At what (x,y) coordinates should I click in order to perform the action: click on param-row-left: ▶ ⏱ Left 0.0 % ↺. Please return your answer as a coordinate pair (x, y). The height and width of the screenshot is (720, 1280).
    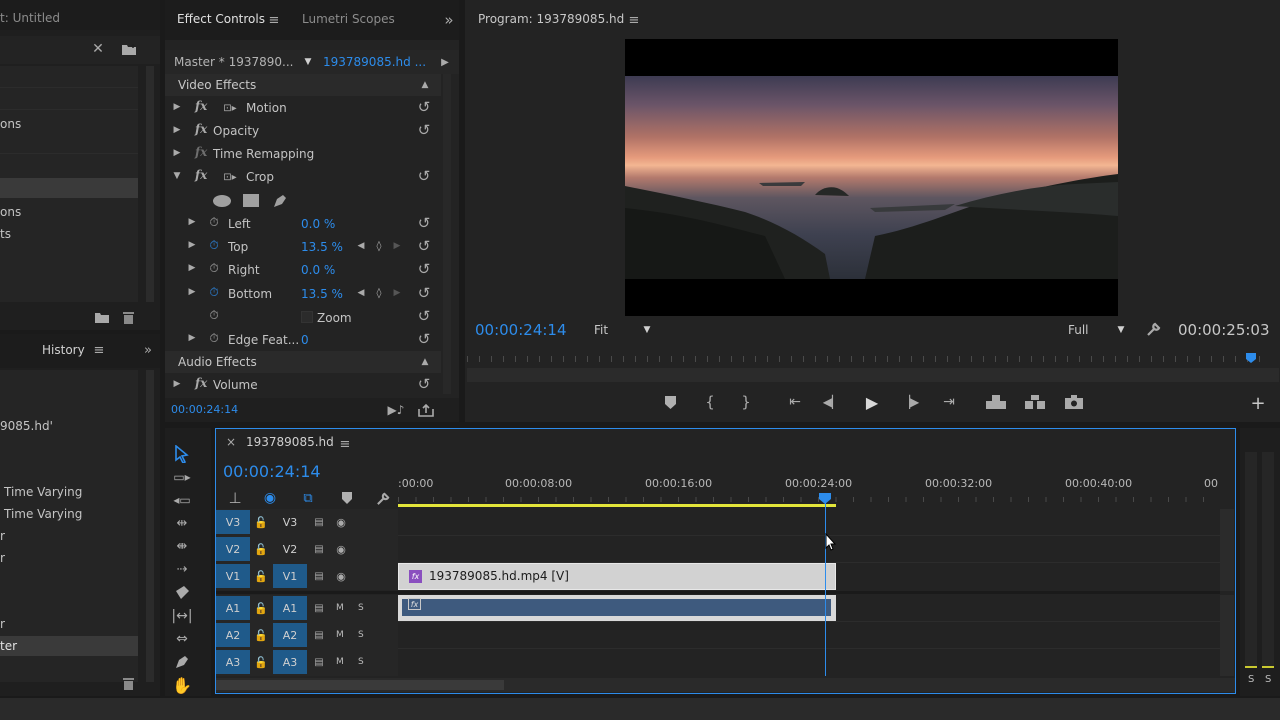
    Looking at the image, I should click on (312, 223).